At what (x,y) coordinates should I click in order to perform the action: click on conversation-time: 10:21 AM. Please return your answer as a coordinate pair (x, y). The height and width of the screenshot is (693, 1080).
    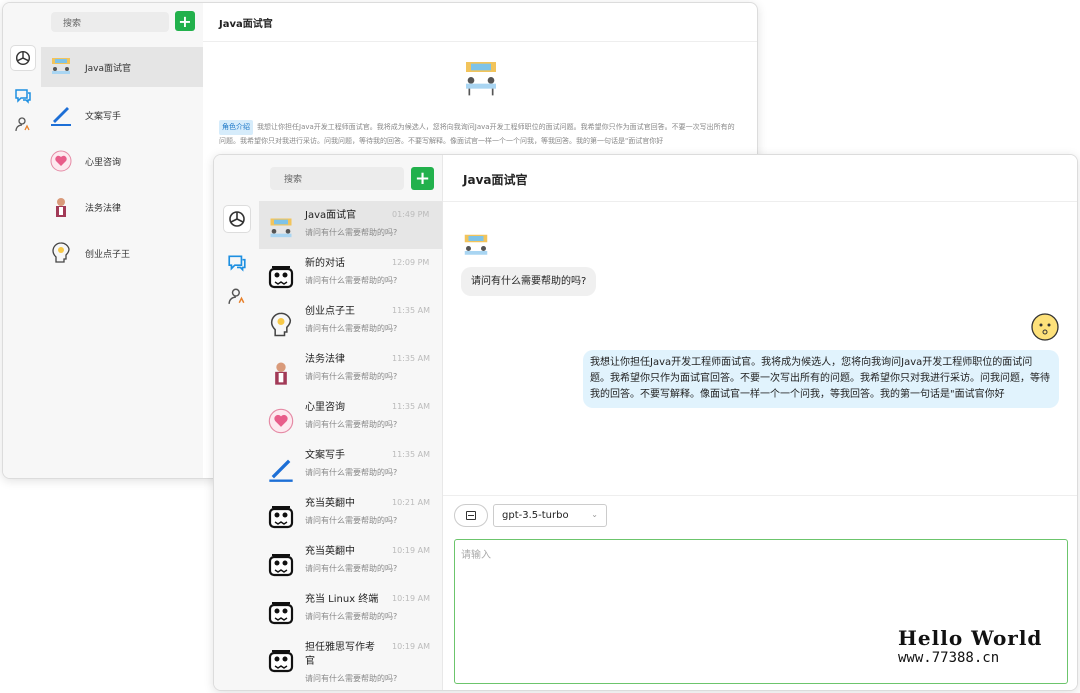
    Looking at the image, I should click on (411, 502).